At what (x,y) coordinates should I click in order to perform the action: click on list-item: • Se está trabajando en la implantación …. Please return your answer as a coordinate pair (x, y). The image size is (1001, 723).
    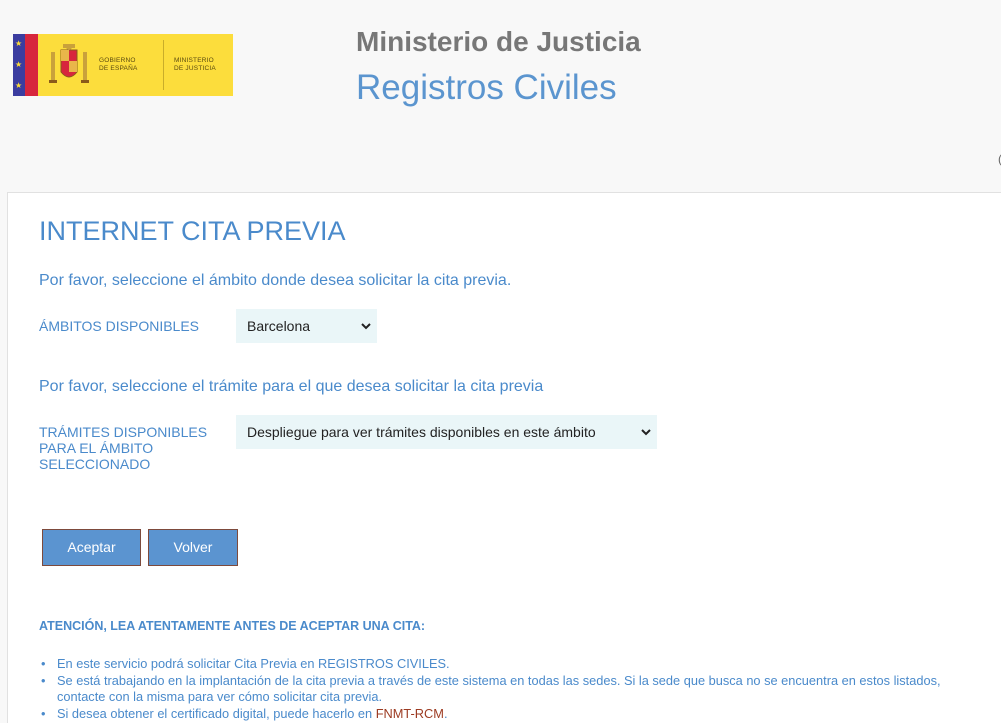
    Looking at the image, I should click on (491, 688).